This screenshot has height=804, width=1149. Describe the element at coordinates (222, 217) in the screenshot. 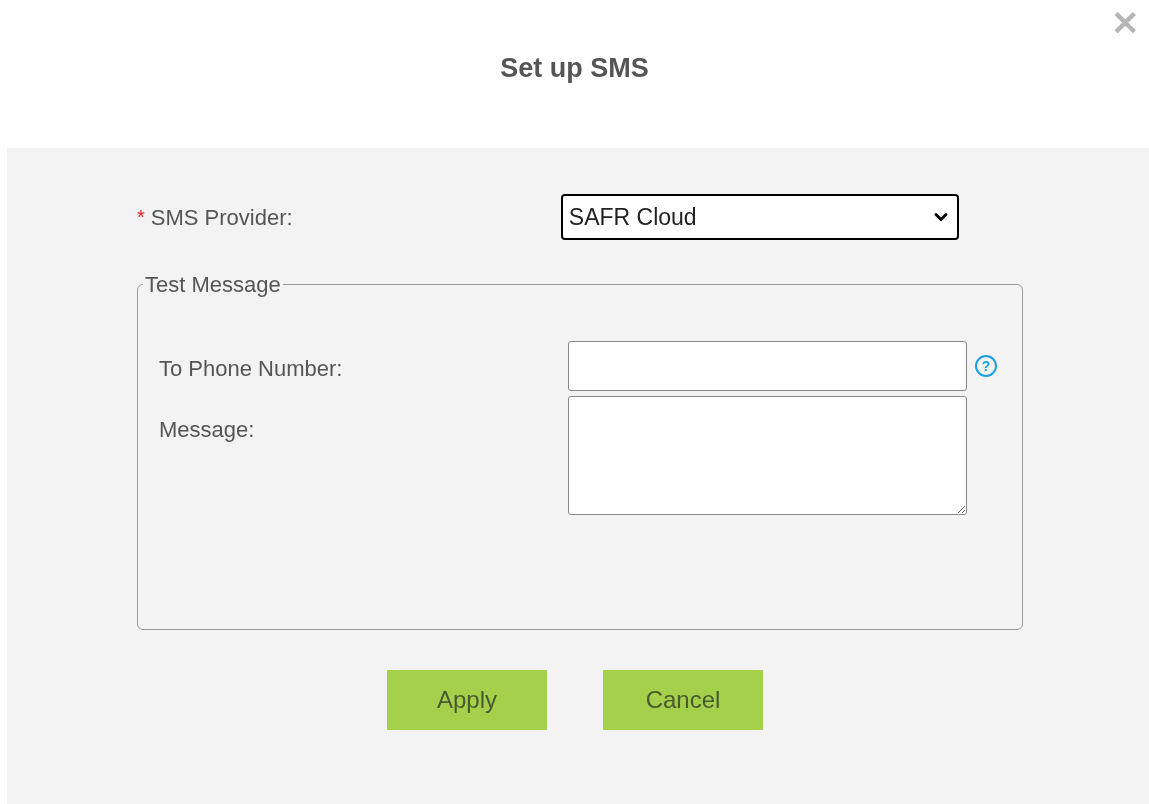

I see `field-label: SMS Provider:` at that location.